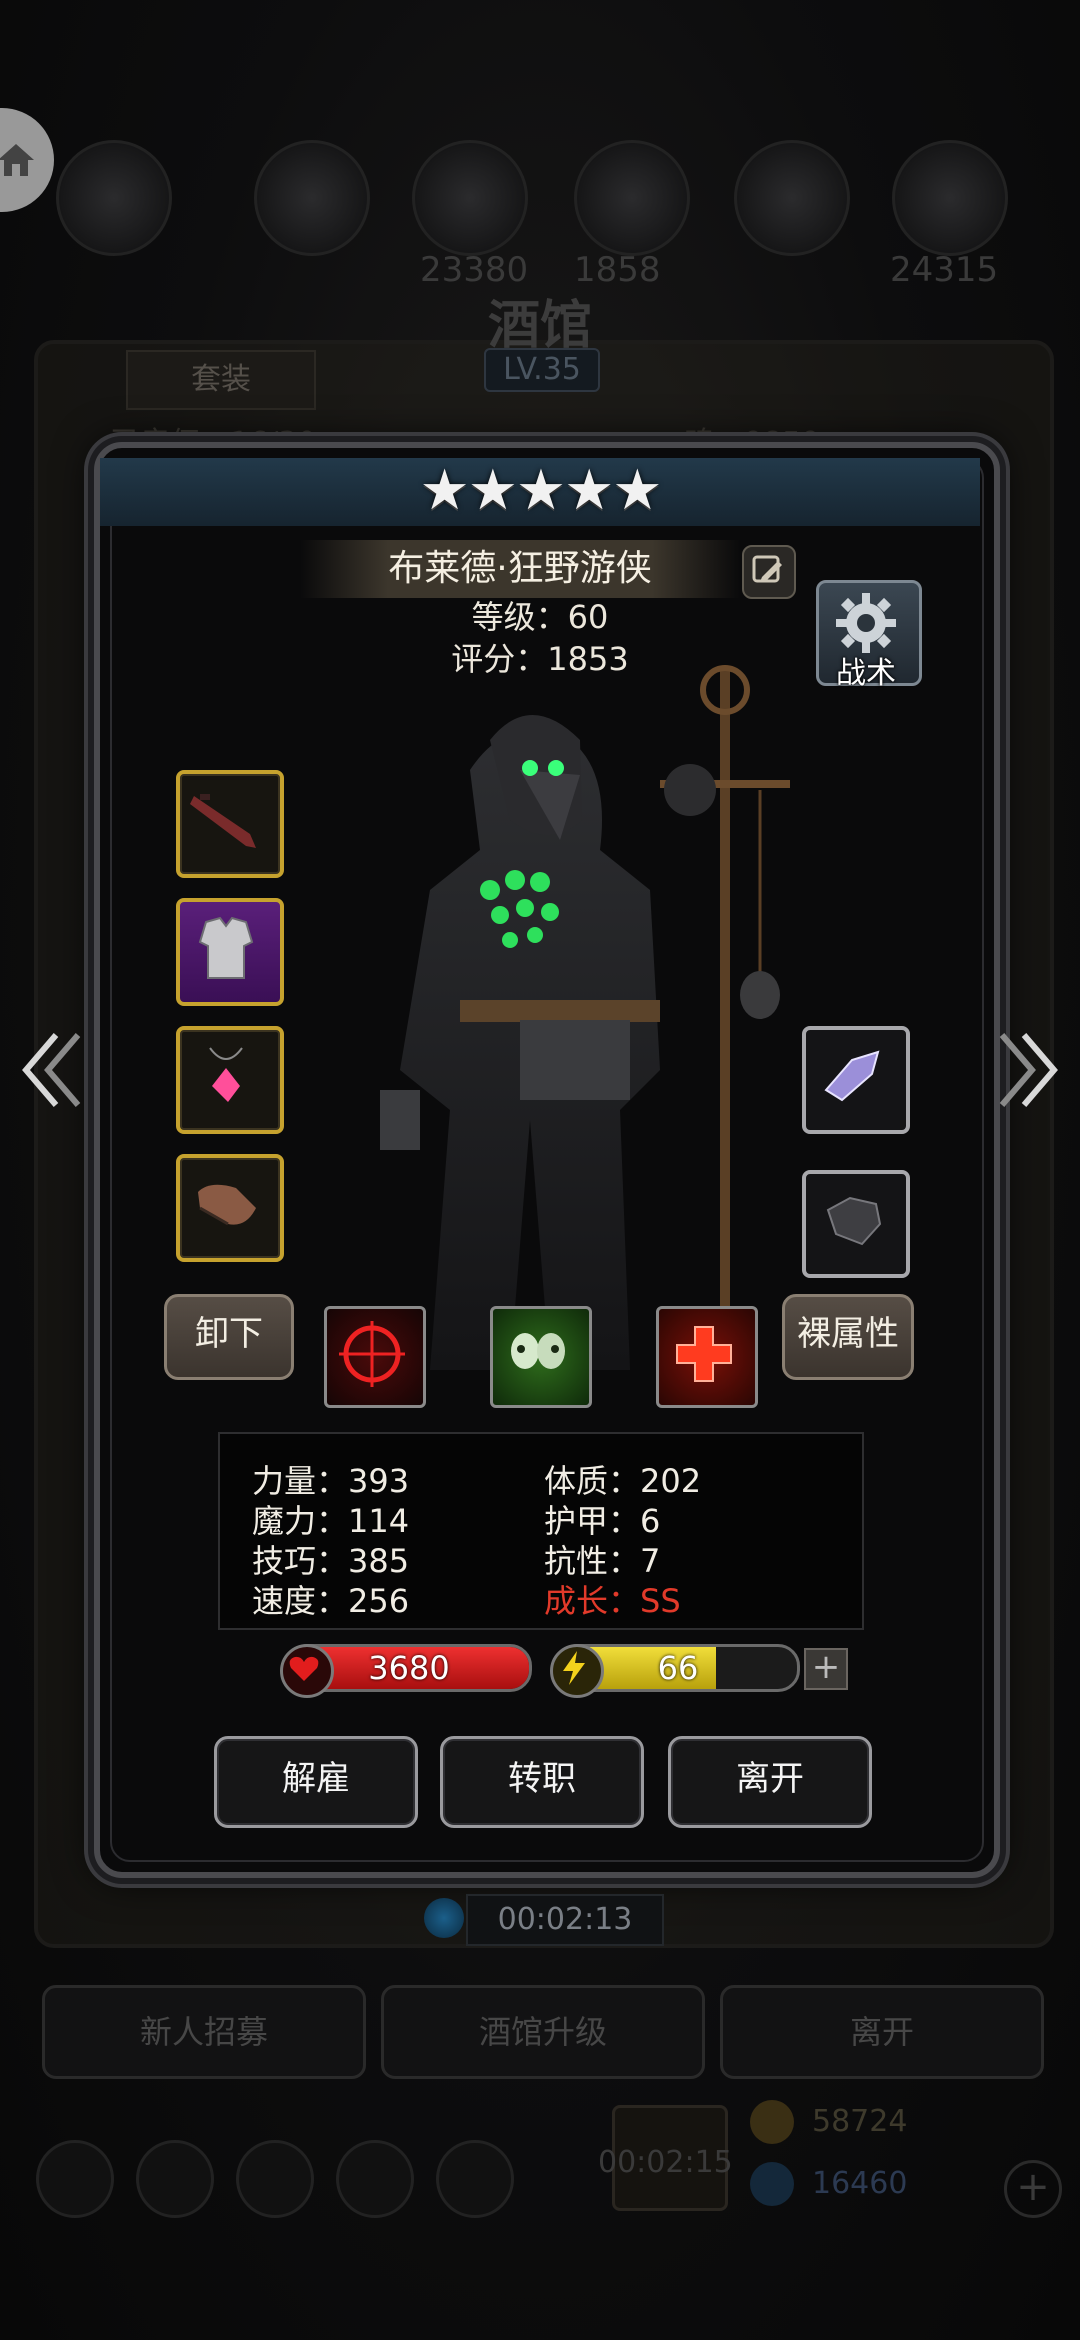  I want to click on heal-cross-icon, so click(704, 1354).